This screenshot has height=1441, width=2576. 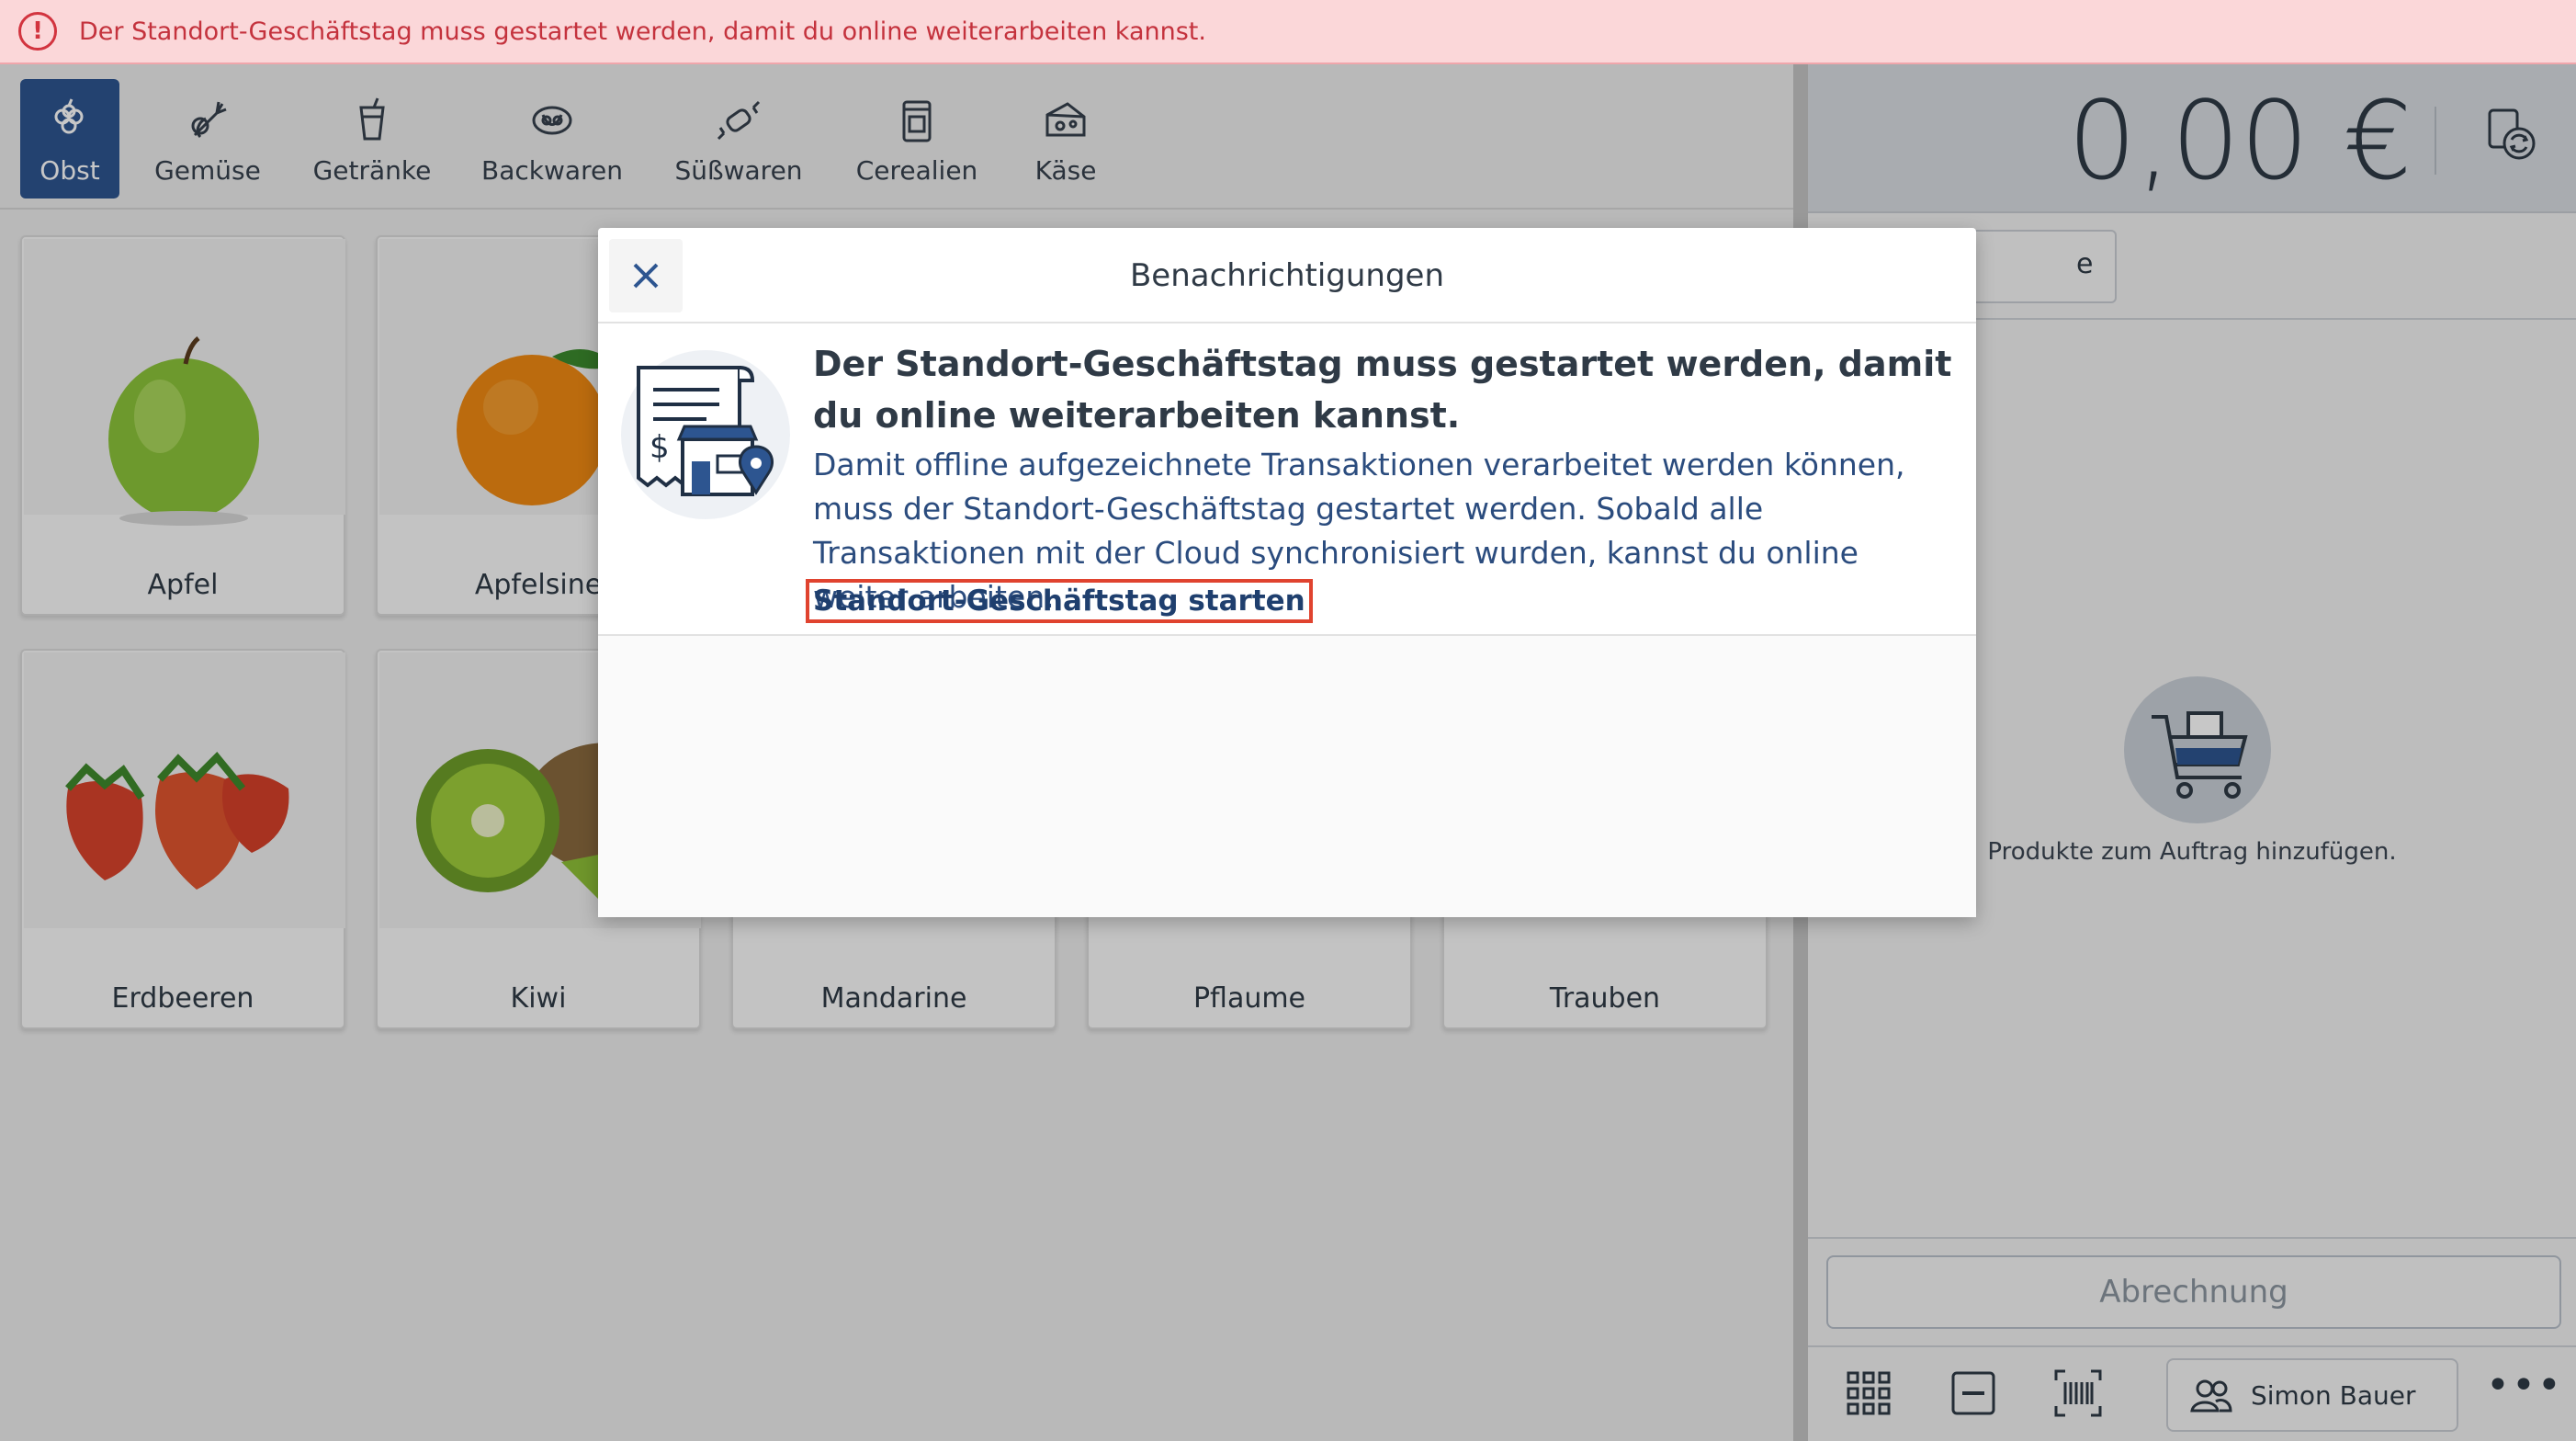 What do you see at coordinates (705, 435) in the screenshot?
I see `store-receipt-illustration: $` at bounding box center [705, 435].